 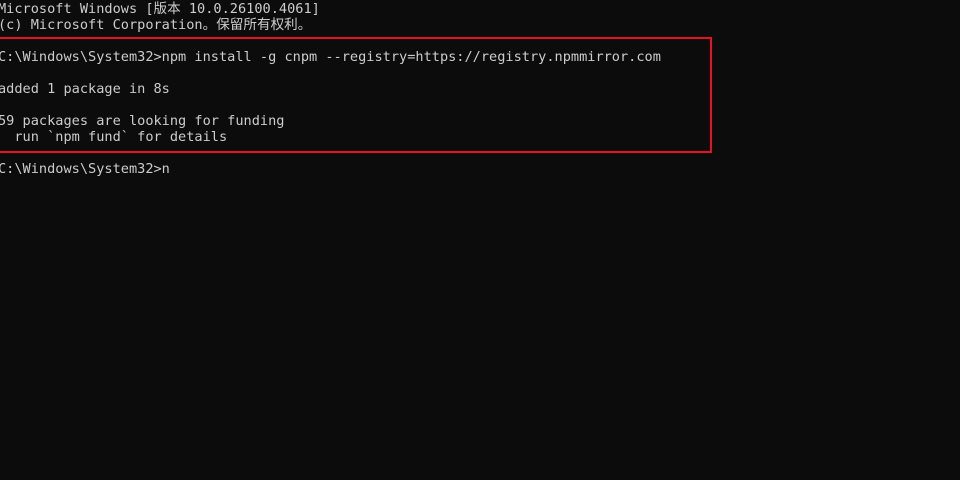 I want to click on copyright-line: (c) Microsoft Corporation。保留所有权利。, so click(x=156, y=25).